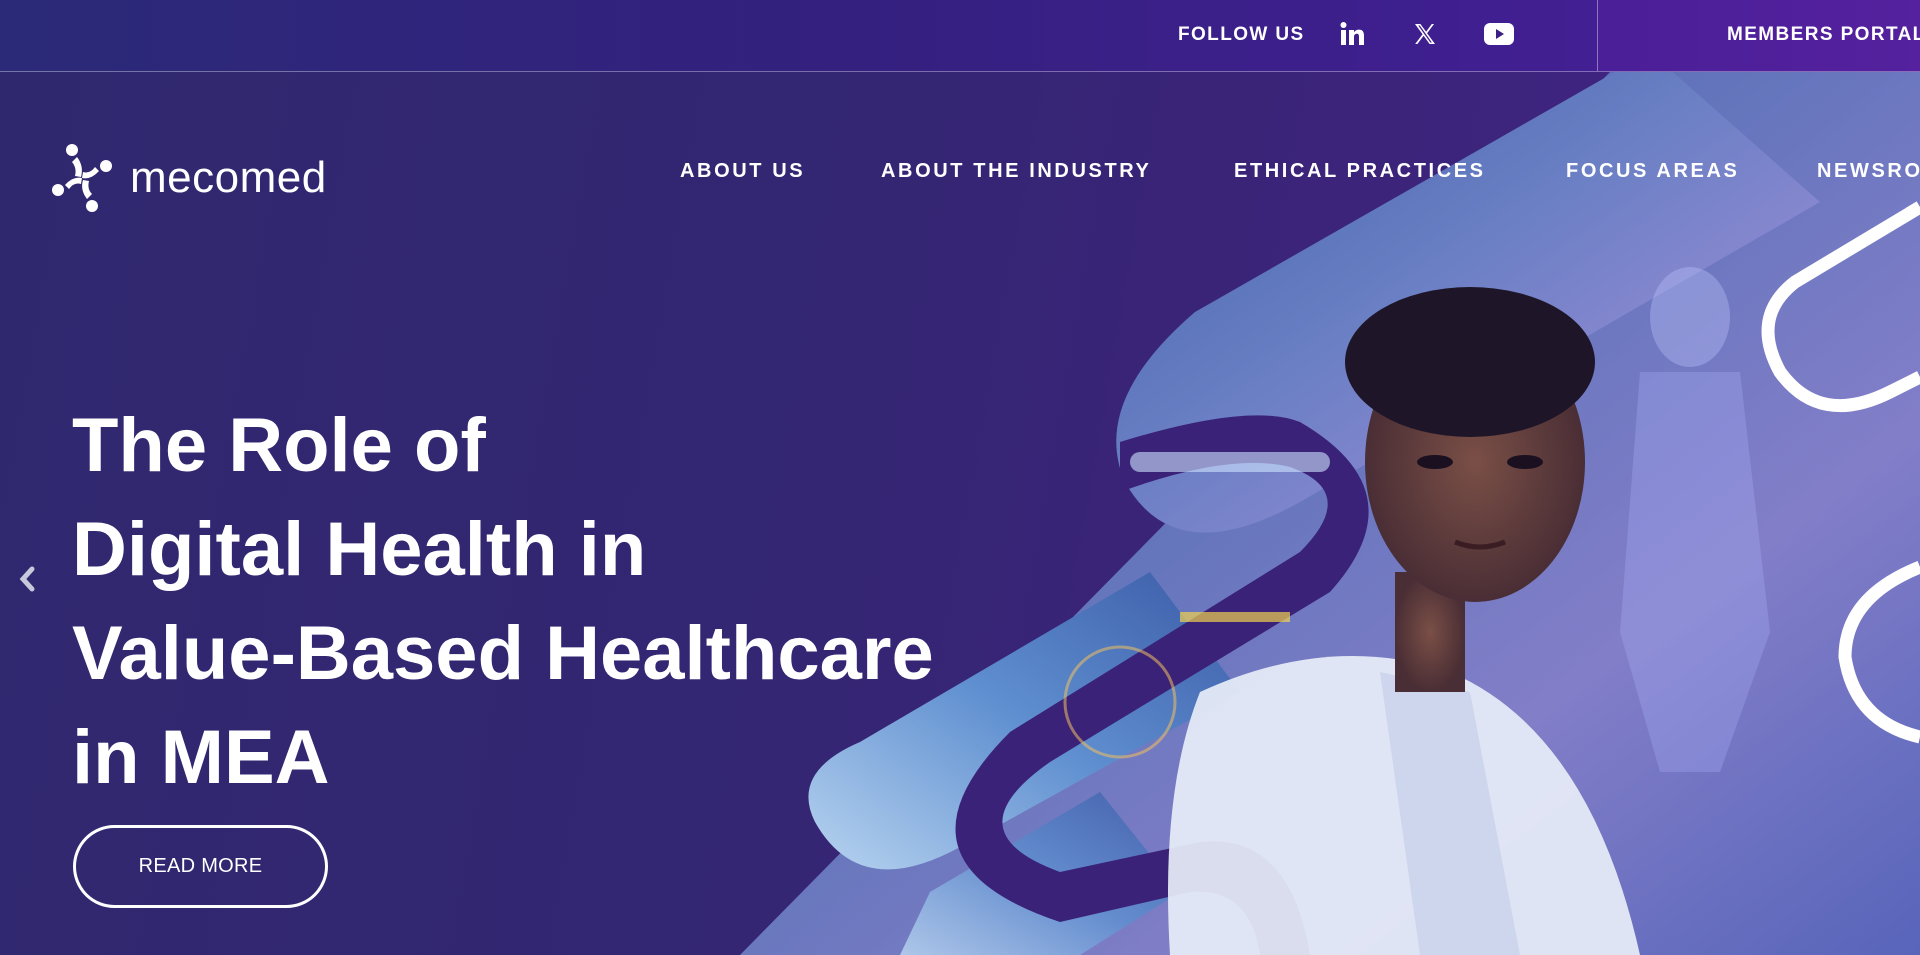 This screenshot has height=955, width=1920. What do you see at coordinates (742, 171) in the screenshot?
I see `nav-about-us: ABOUT US` at bounding box center [742, 171].